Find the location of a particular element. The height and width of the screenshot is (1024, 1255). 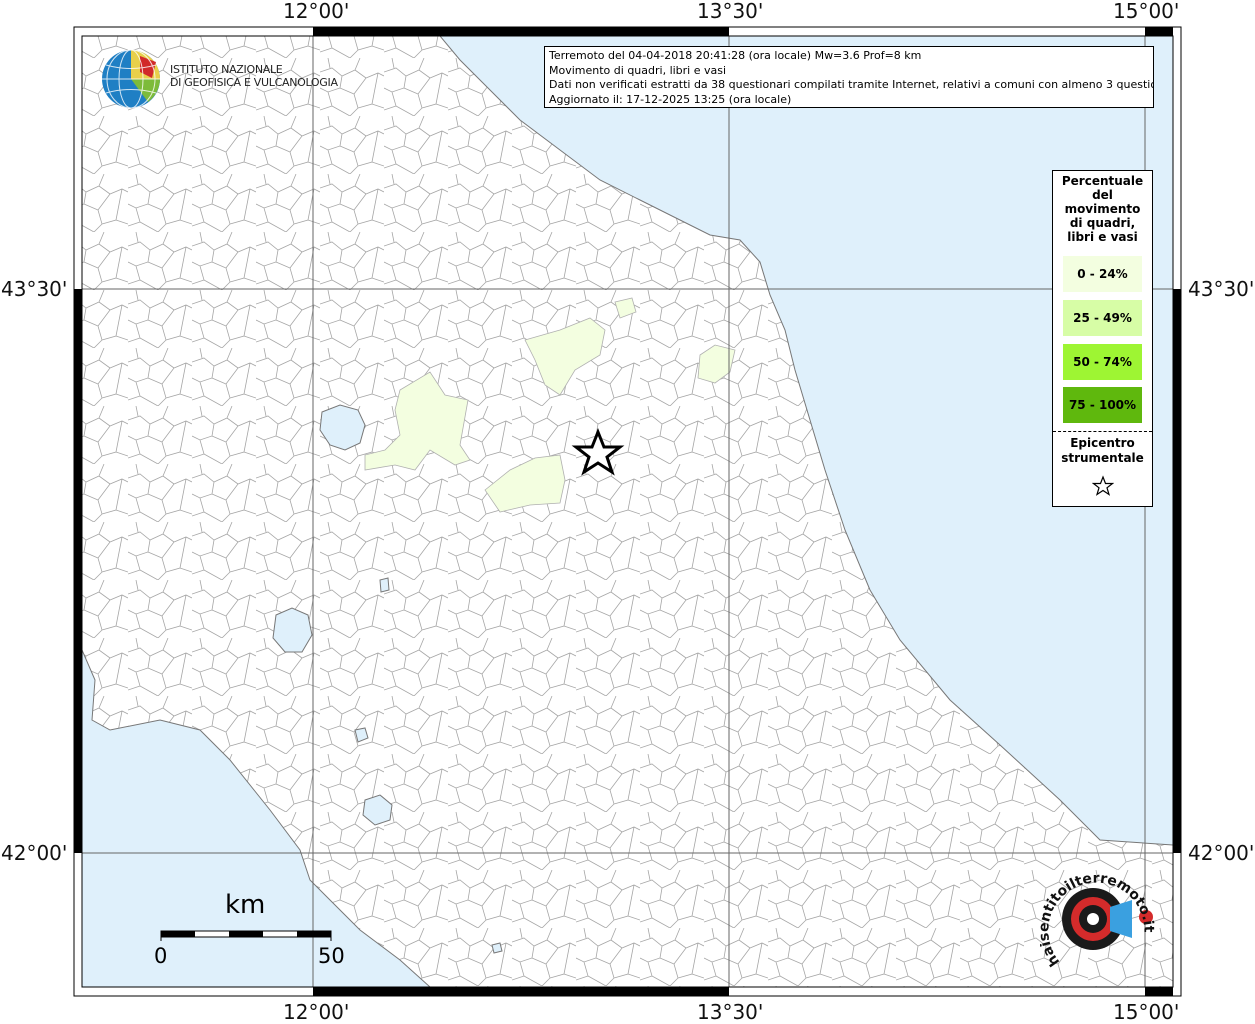

legend-item-50-74: 50 - 74% is located at coordinates (1102, 362).